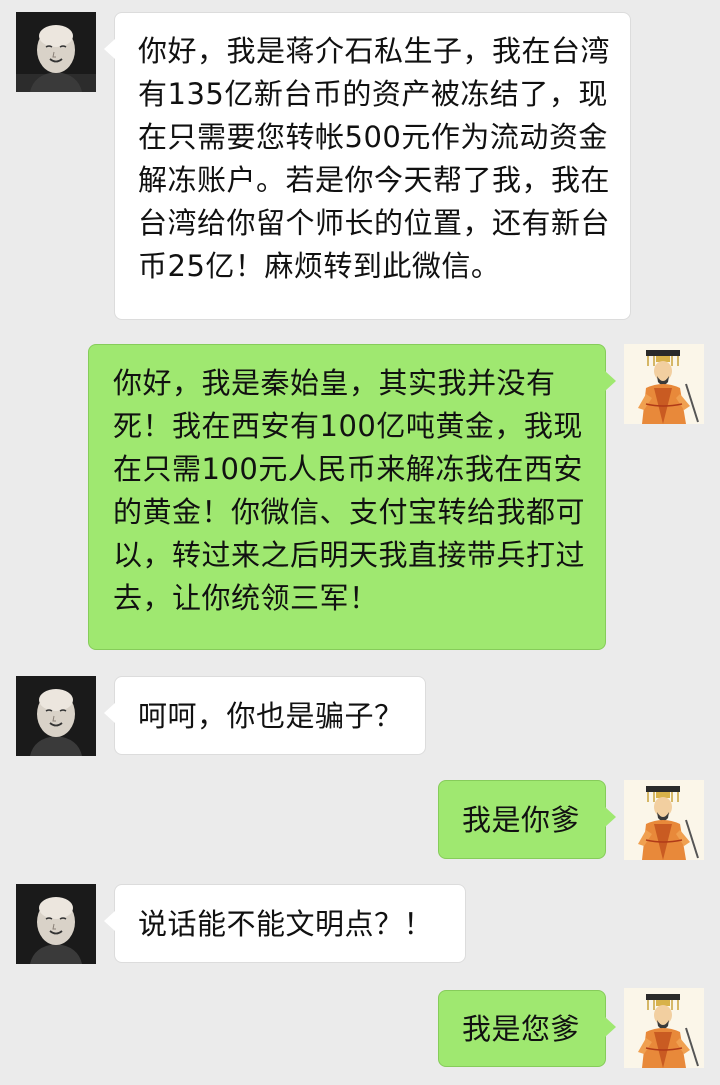 The image size is (720, 1085). I want to click on outgoing-message-bubble: 我是您爹, so click(527, 1028).